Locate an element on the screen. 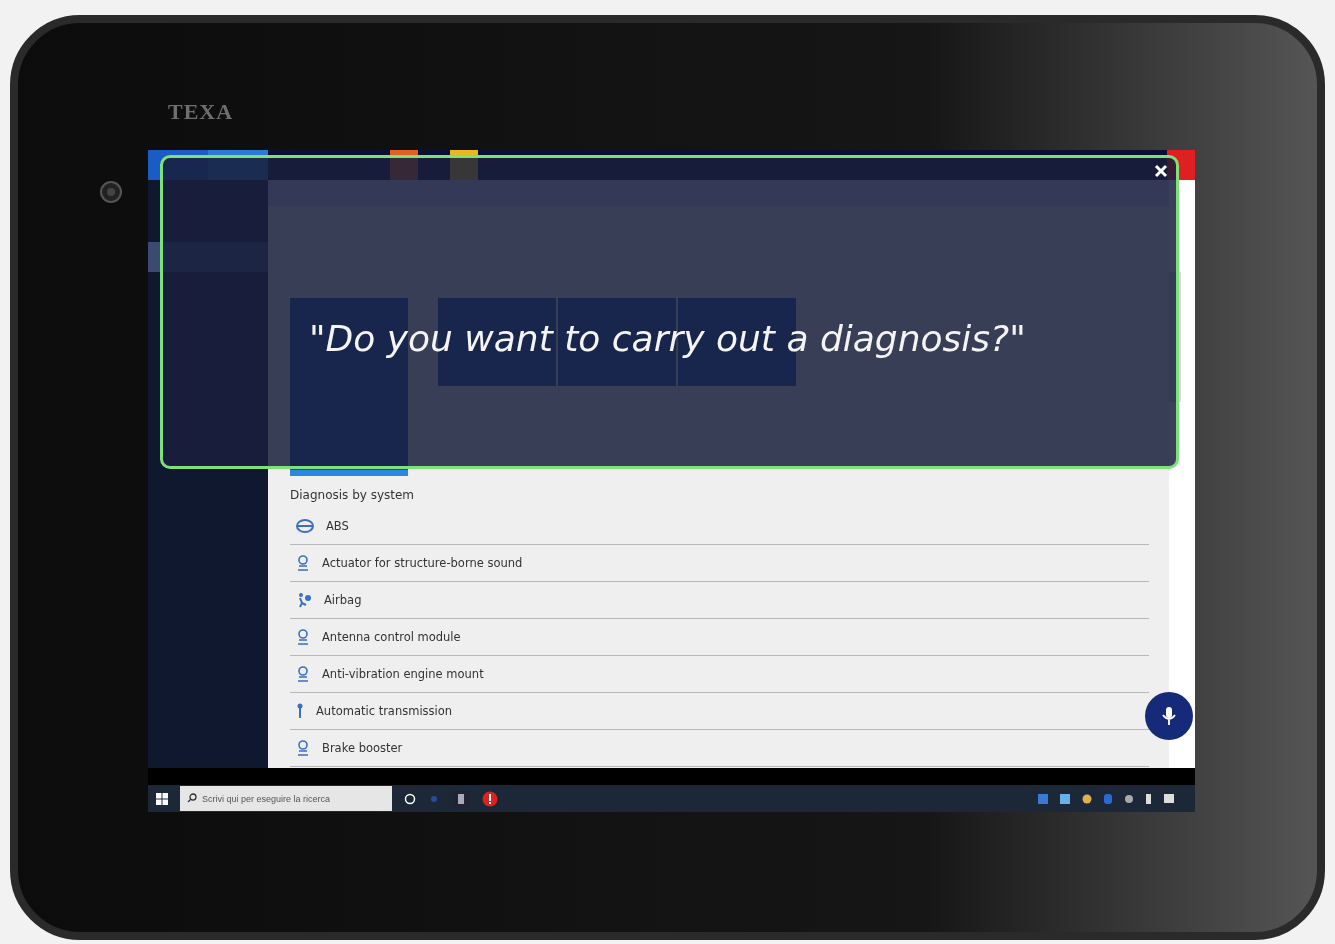 The image size is (1335, 944). airbag-icon is located at coordinates (304, 600).